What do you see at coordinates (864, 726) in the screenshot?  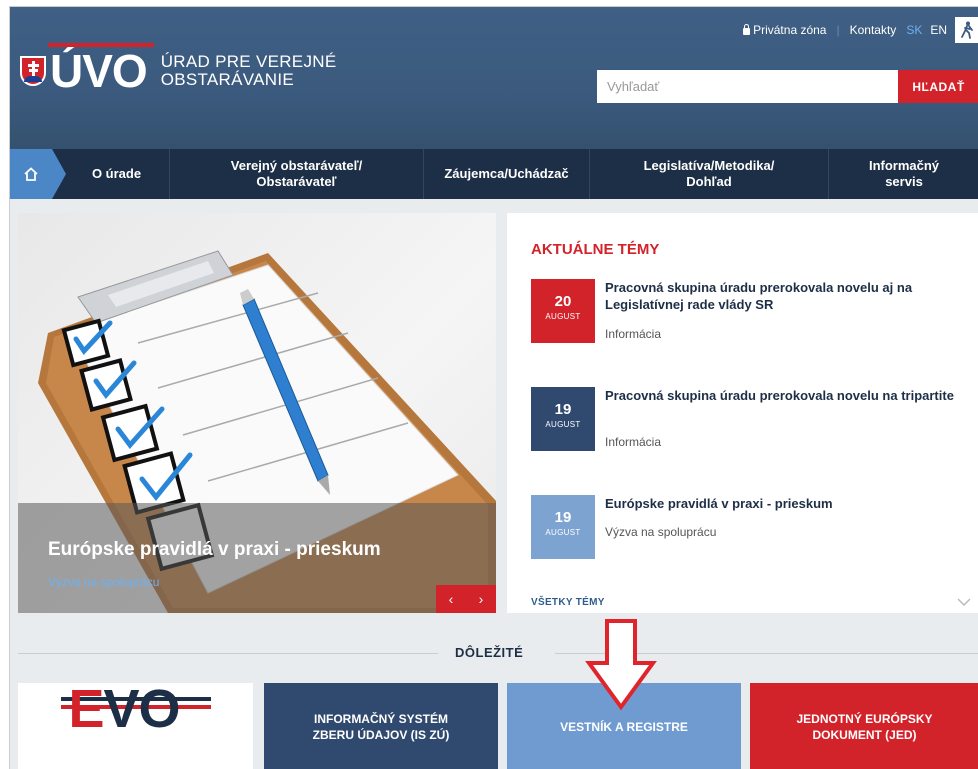 I see `tile-espd: JEDNOTNÝ EURÓPSKY DOKUMENT (JED)` at bounding box center [864, 726].